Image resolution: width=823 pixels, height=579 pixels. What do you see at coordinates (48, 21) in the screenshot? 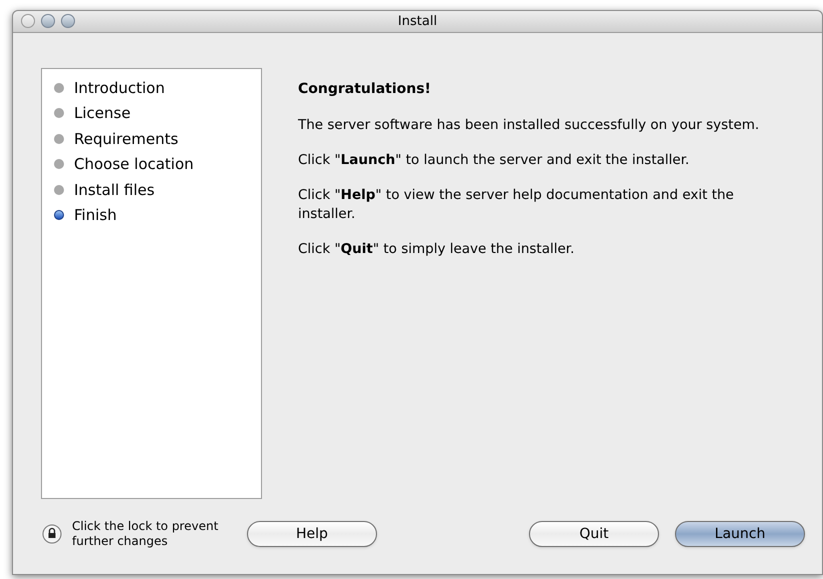
I see `minimize-icon` at bounding box center [48, 21].